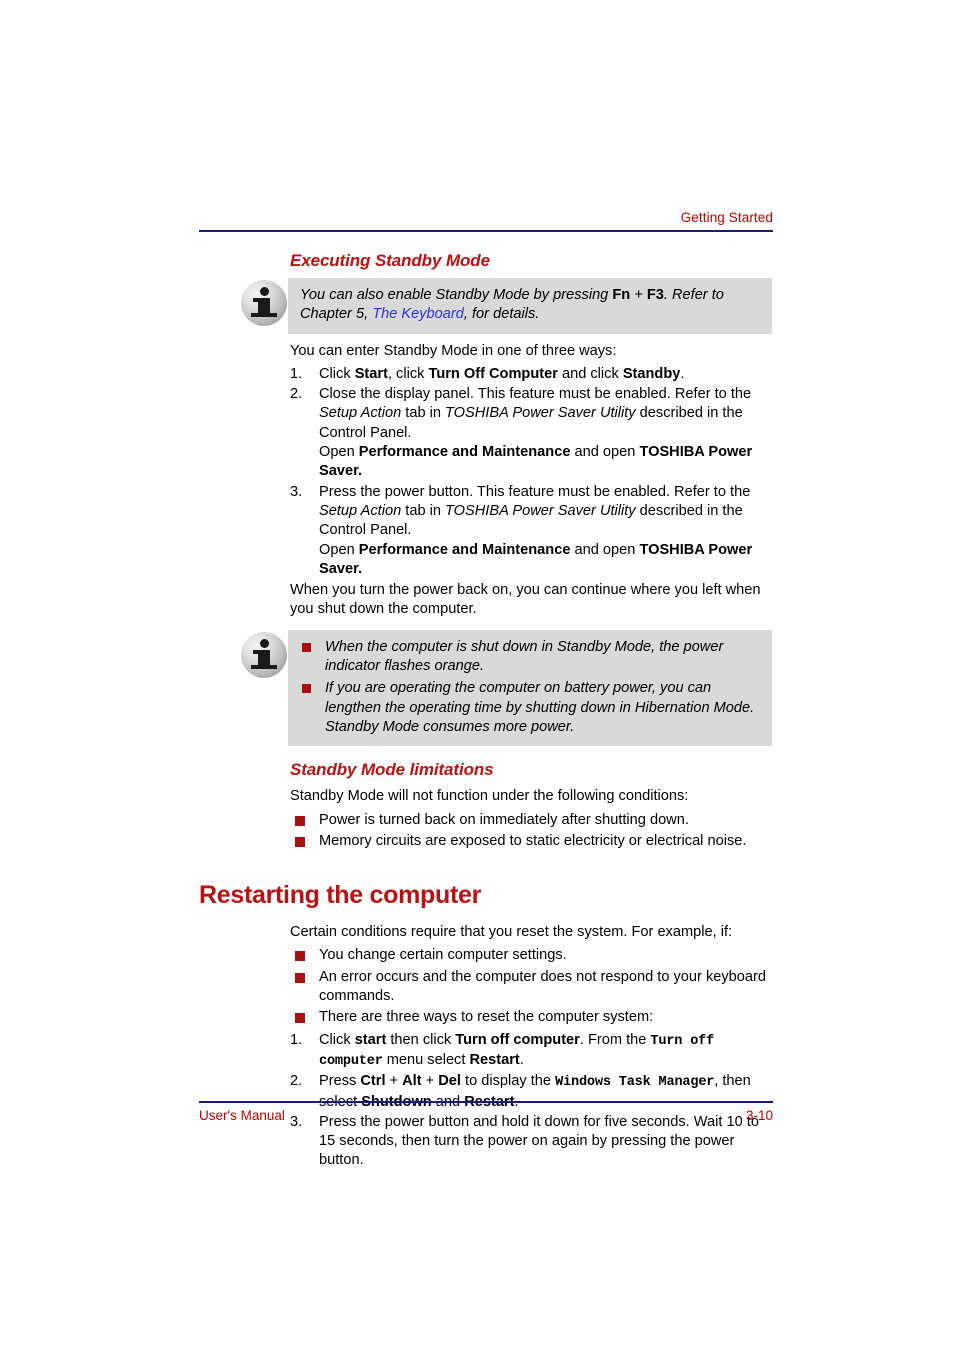  Describe the element at coordinates (390, 260) in the screenshot. I see `heading-executing-standby-mode: Executing Standby Mode` at that location.